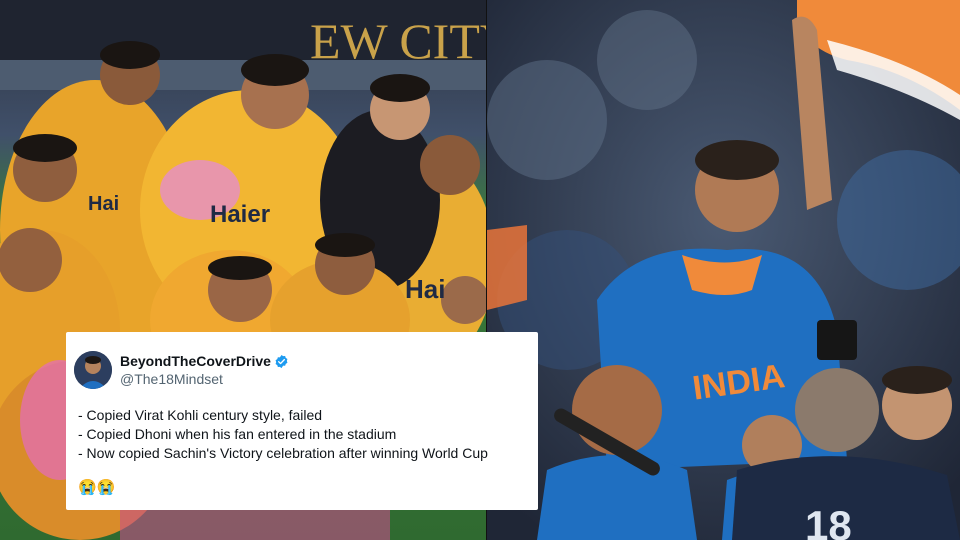 This screenshot has width=960, height=540. What do you see at coordinates (103, 204) in the screenshot?
I see `jersey-text-3: Hai` at bounding box center [103, 204].